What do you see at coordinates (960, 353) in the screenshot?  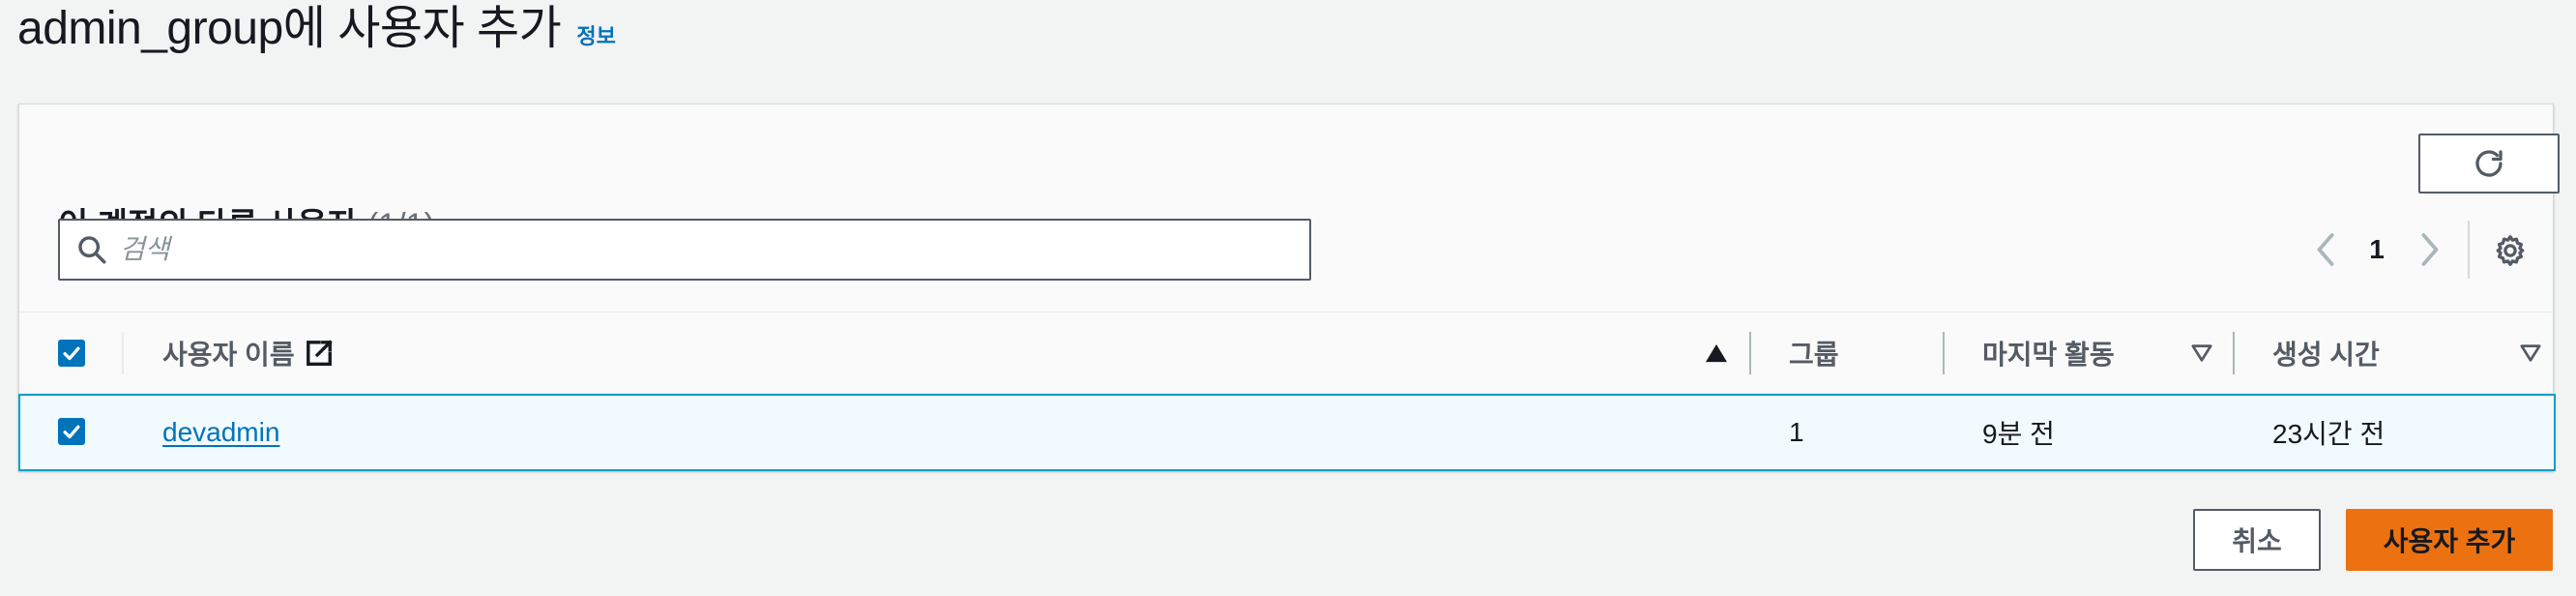 I see `column-header-username: 사용자 이름` at bounding box center [960, 353].